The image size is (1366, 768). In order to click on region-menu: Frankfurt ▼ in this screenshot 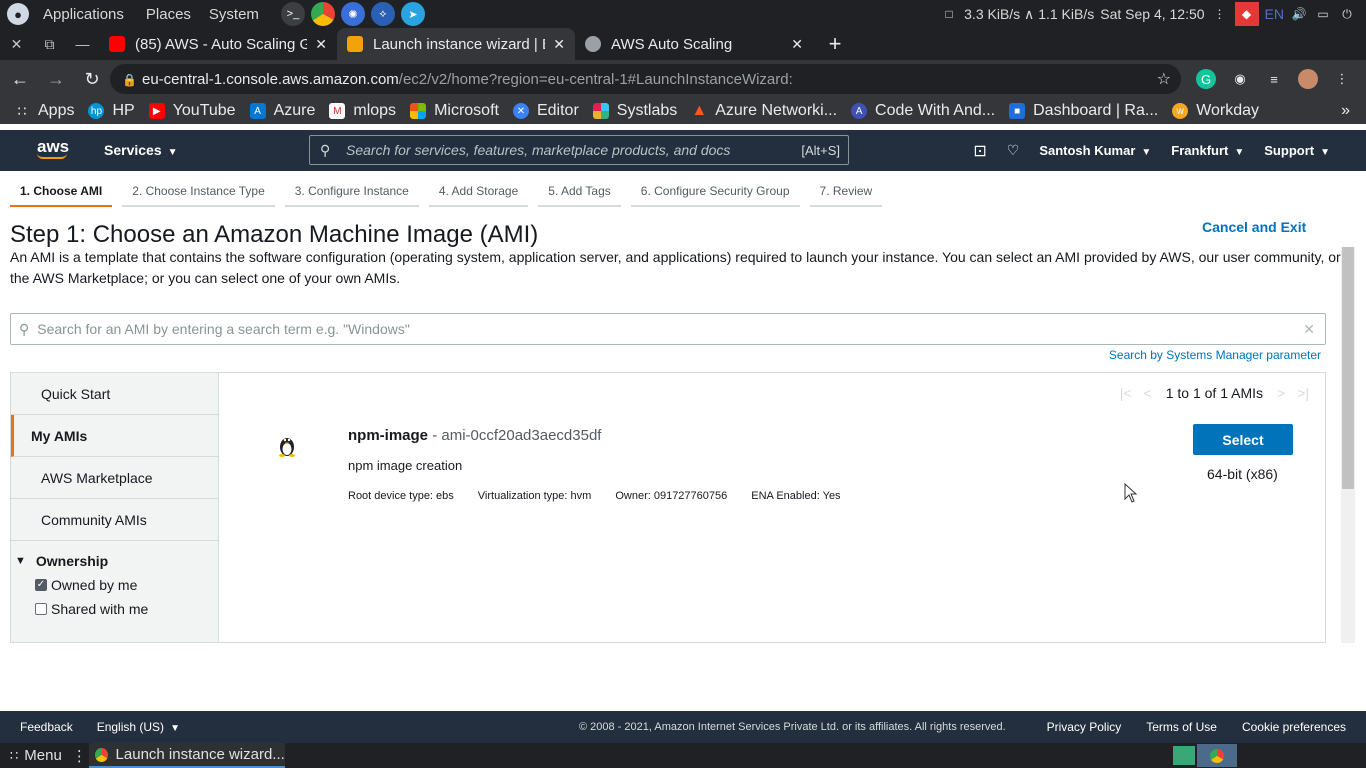, I will do `click(1207, 150)`.